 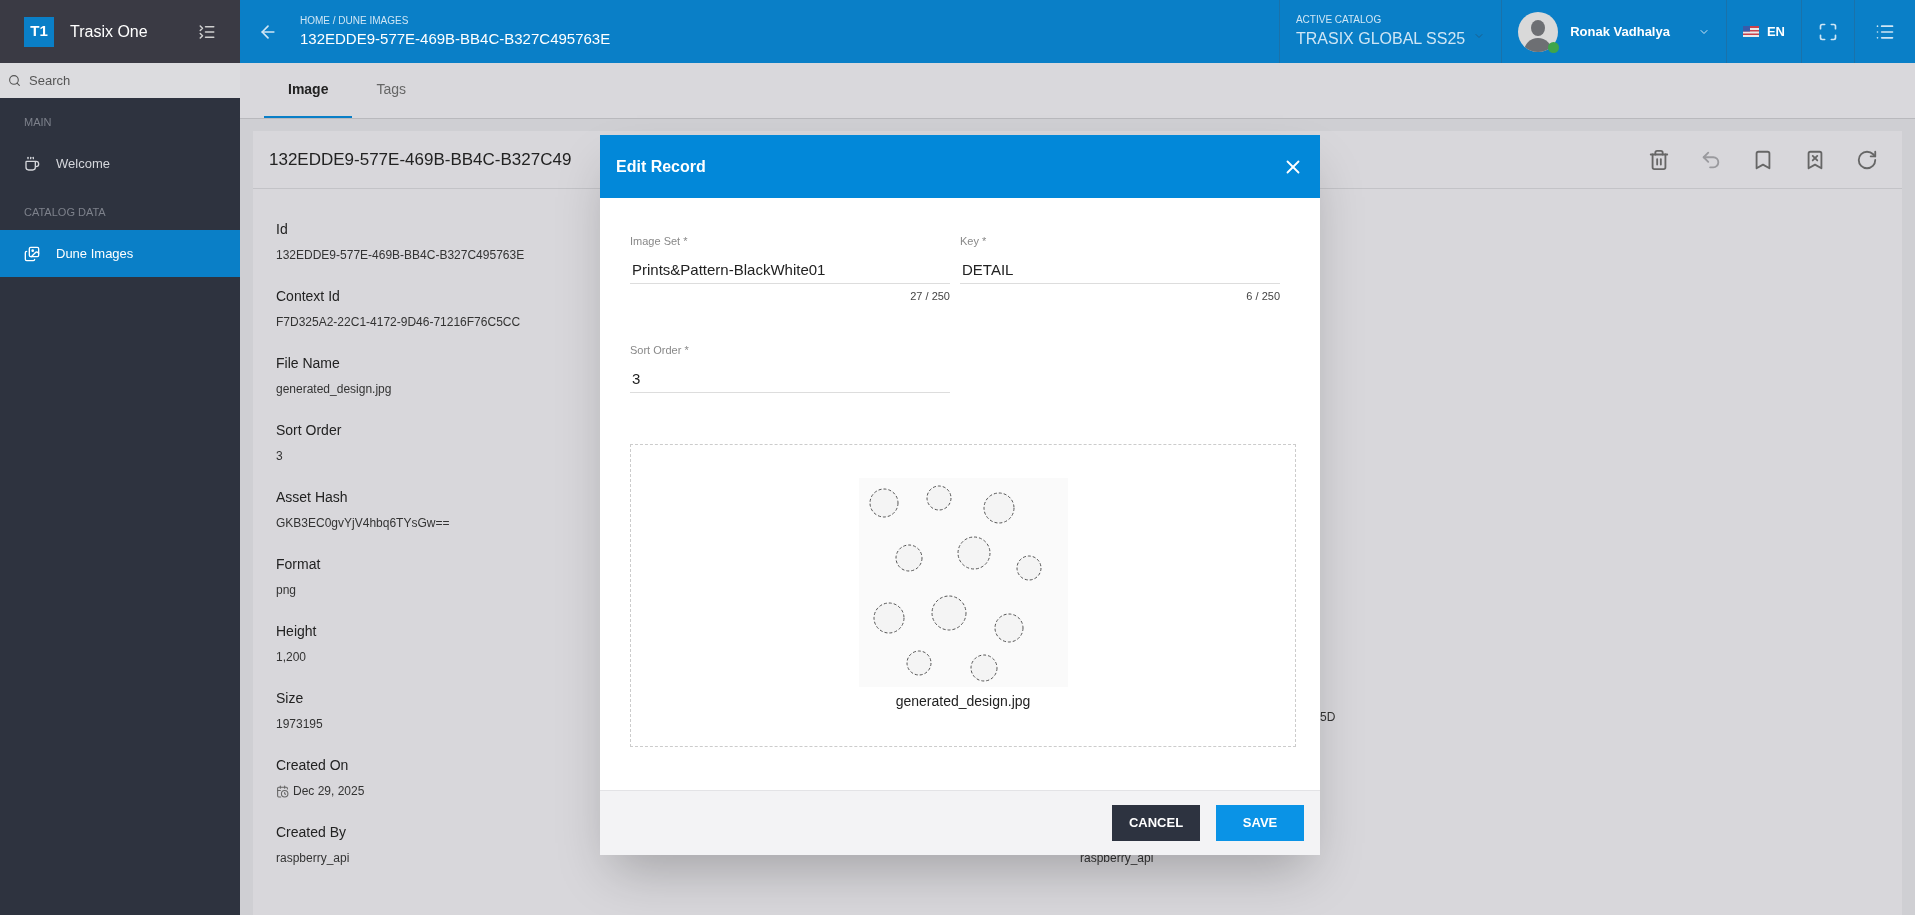 I want to click on field-value: GKB3EC0gvYjV4hbq6TYsGw==, so click(x=363, y=523).